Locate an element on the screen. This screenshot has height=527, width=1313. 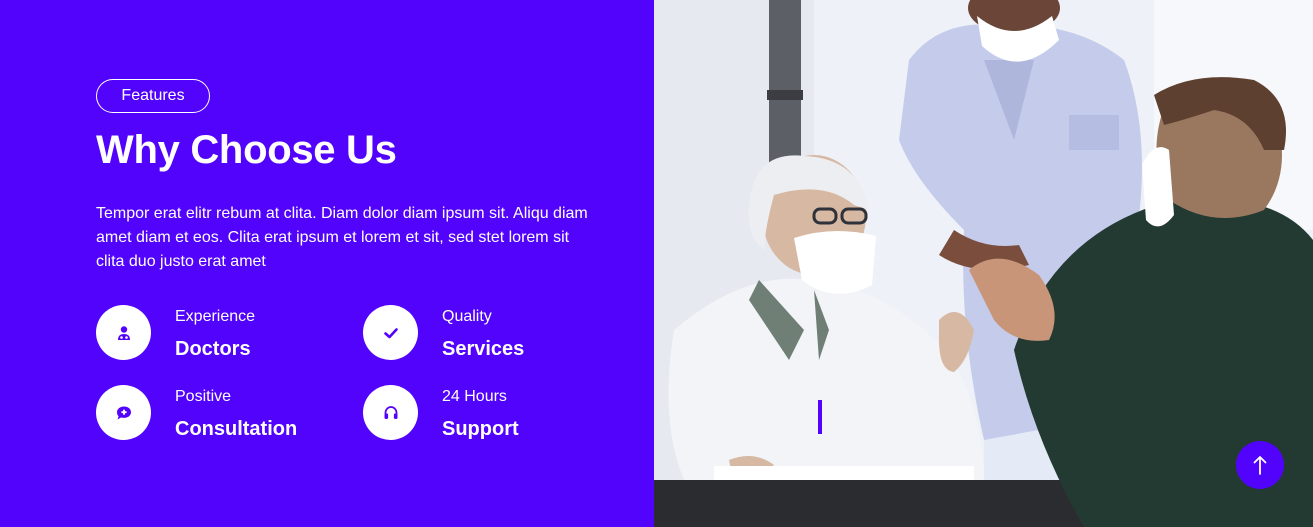
feature-doctors: Experience Doctors is located at coordinates (216, 333).